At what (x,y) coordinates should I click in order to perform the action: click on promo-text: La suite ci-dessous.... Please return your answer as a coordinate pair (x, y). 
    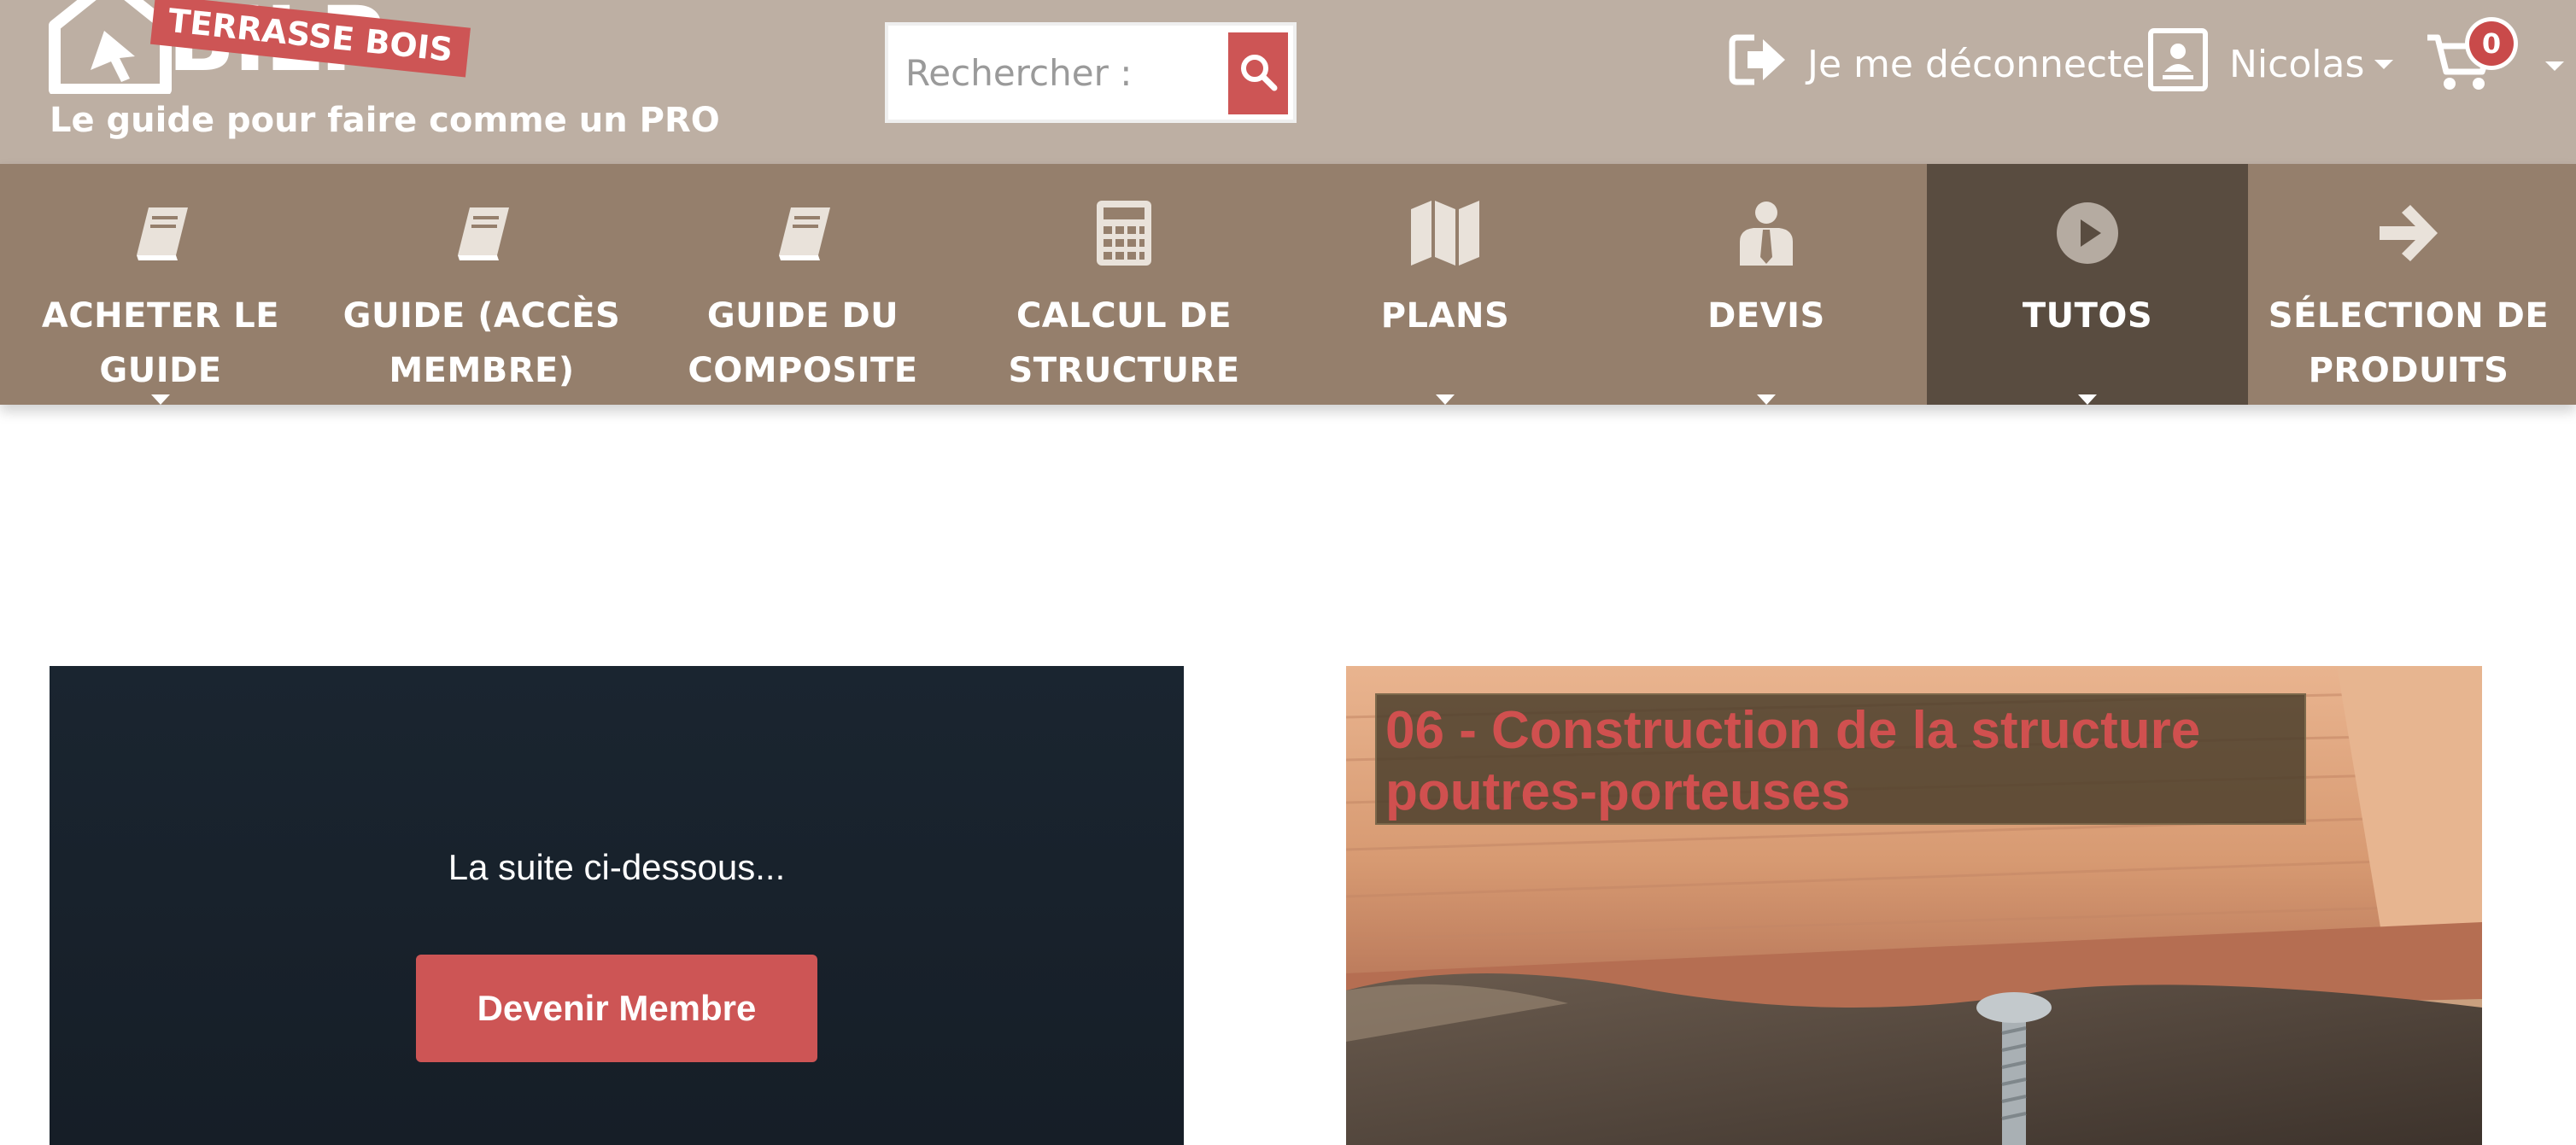
    Looking at the image, I should click on (617, 867).